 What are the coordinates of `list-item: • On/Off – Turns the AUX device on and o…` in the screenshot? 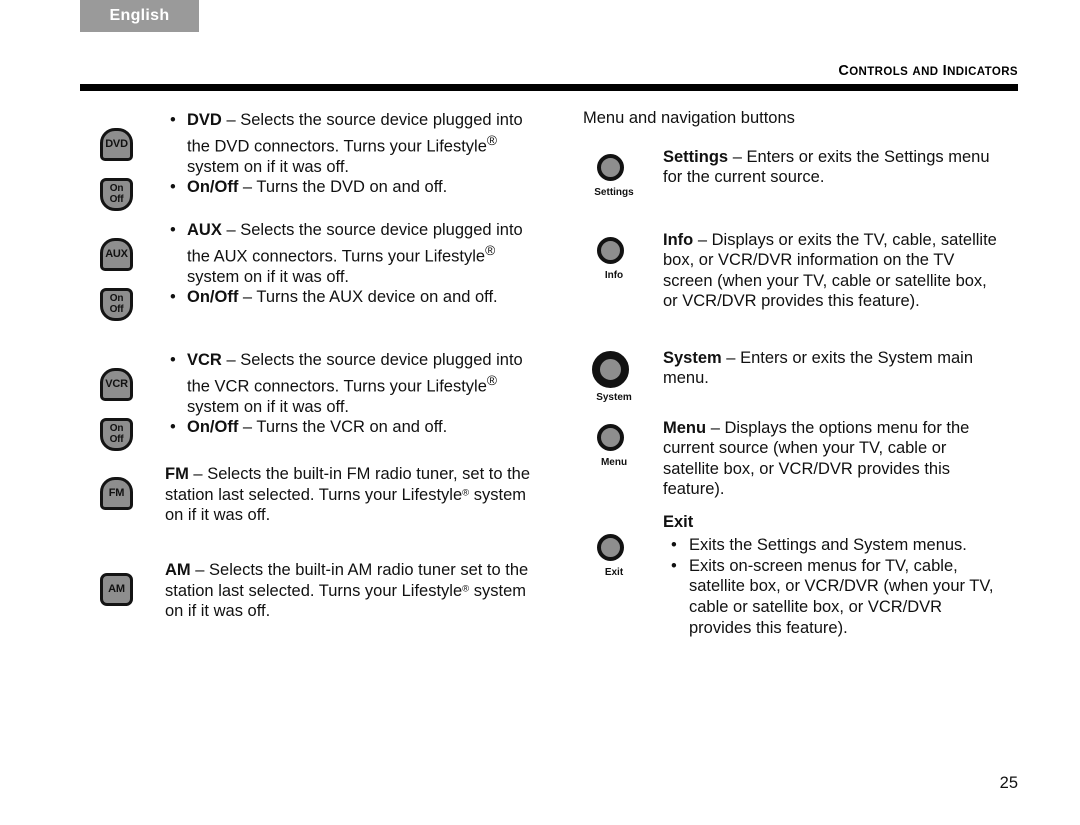 It's located at (350, 297).